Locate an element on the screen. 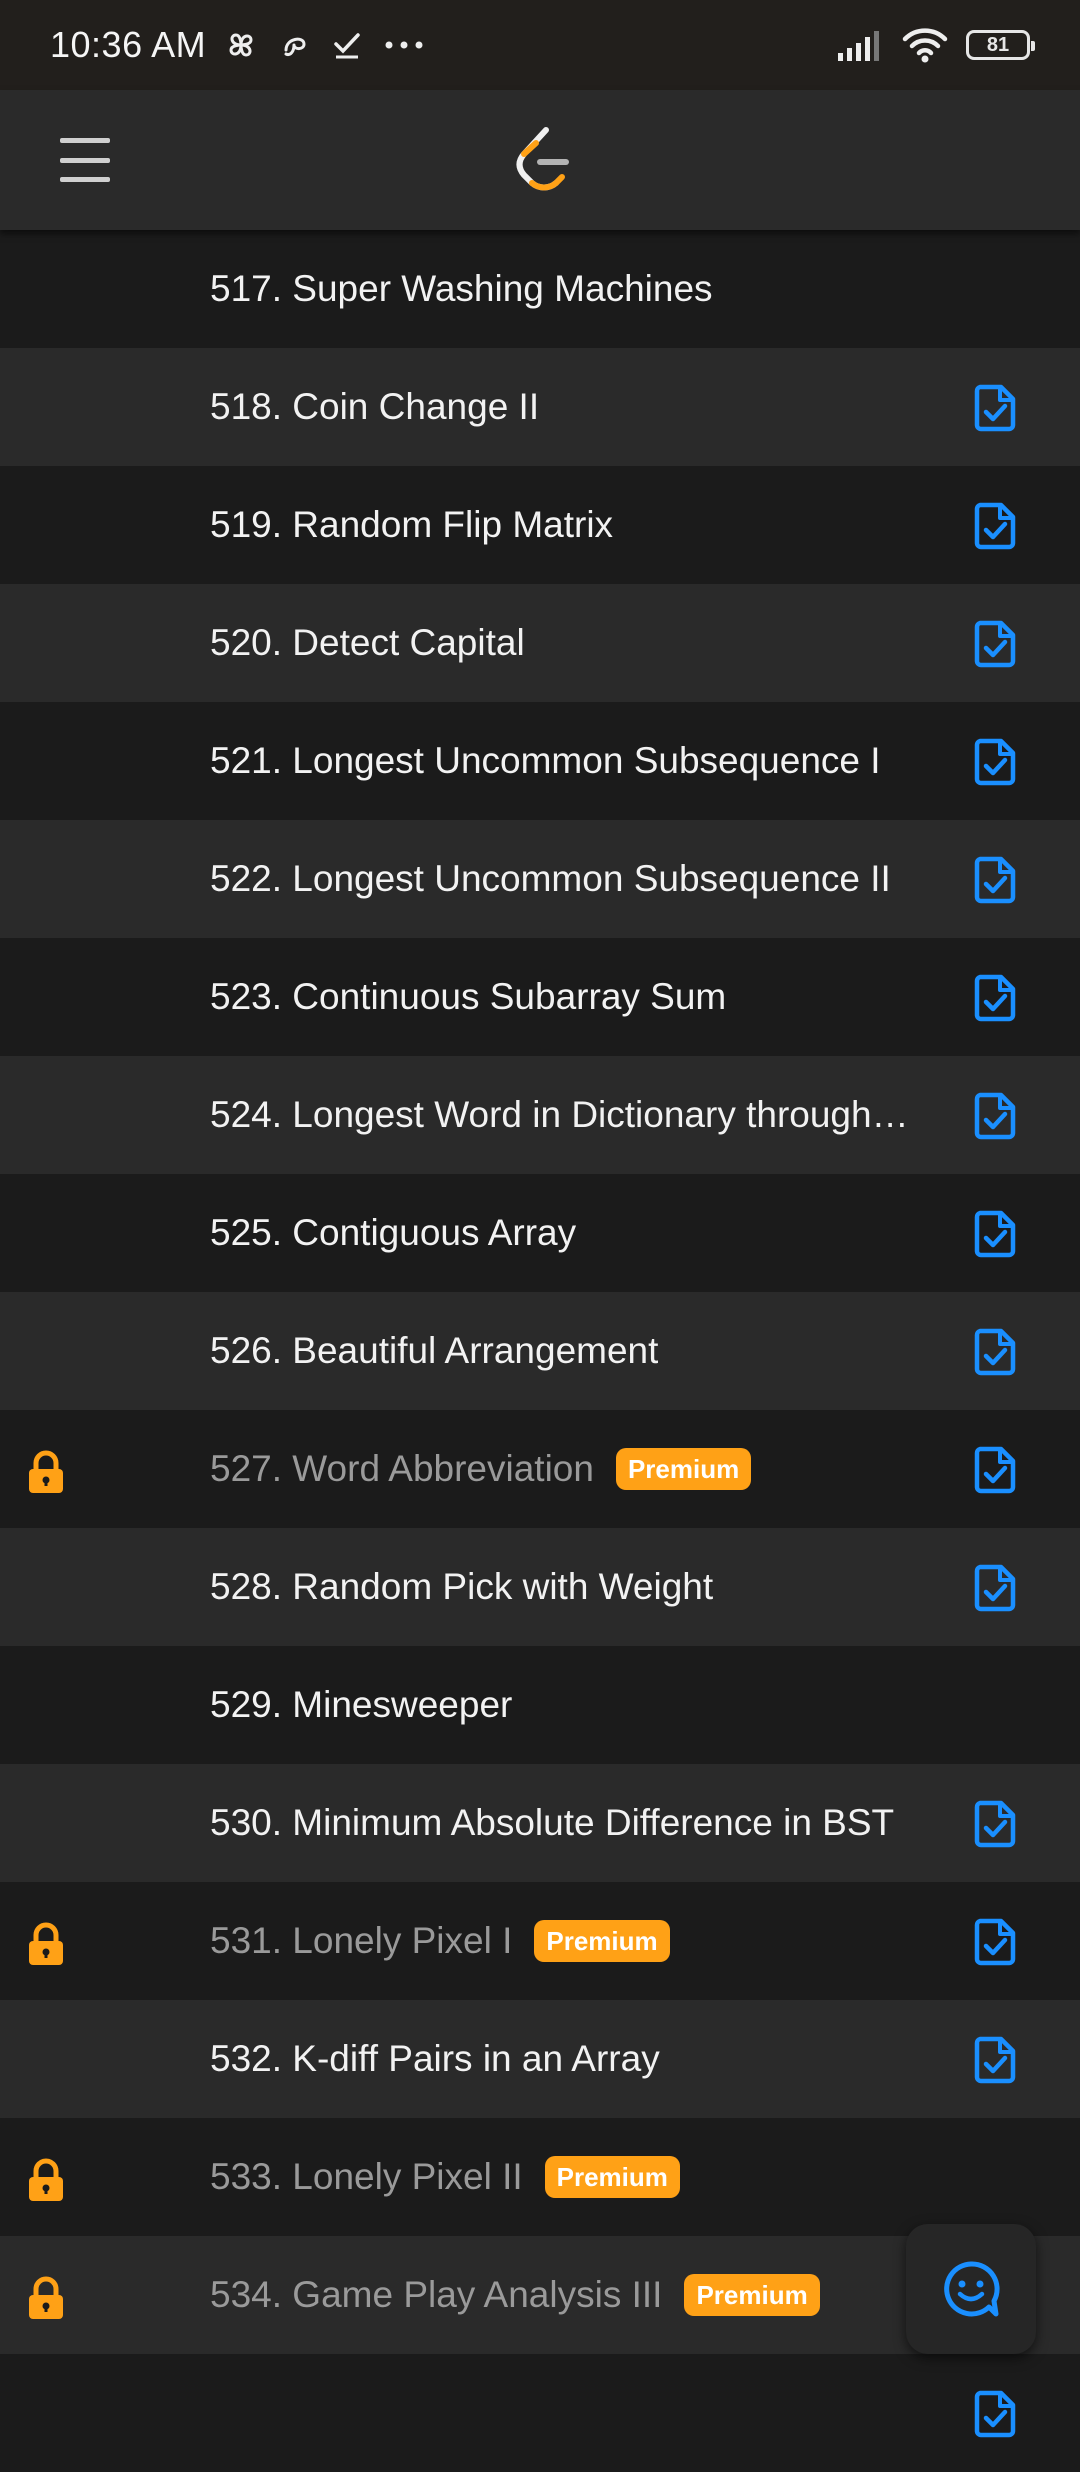  problem-title: 532. K-diff Pairs in an Array is located at coordinates (435, 2058).